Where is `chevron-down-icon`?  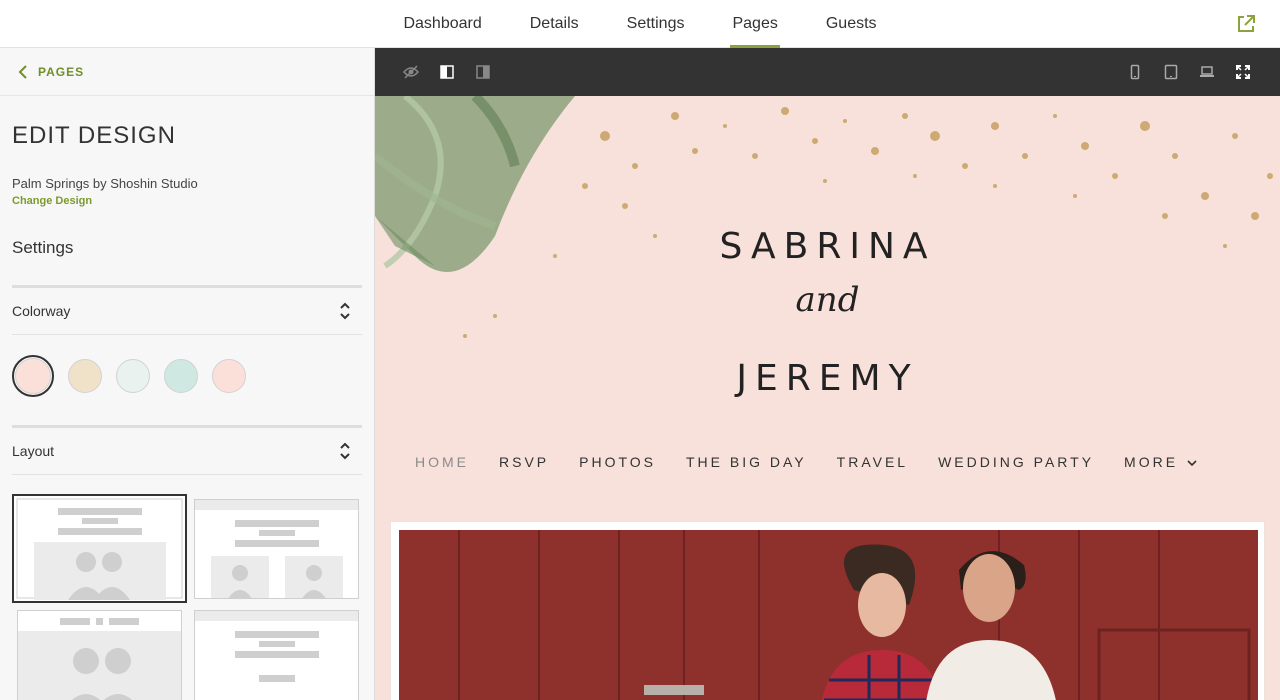 chevron-down-icon is located at coordinates (1192, 463).